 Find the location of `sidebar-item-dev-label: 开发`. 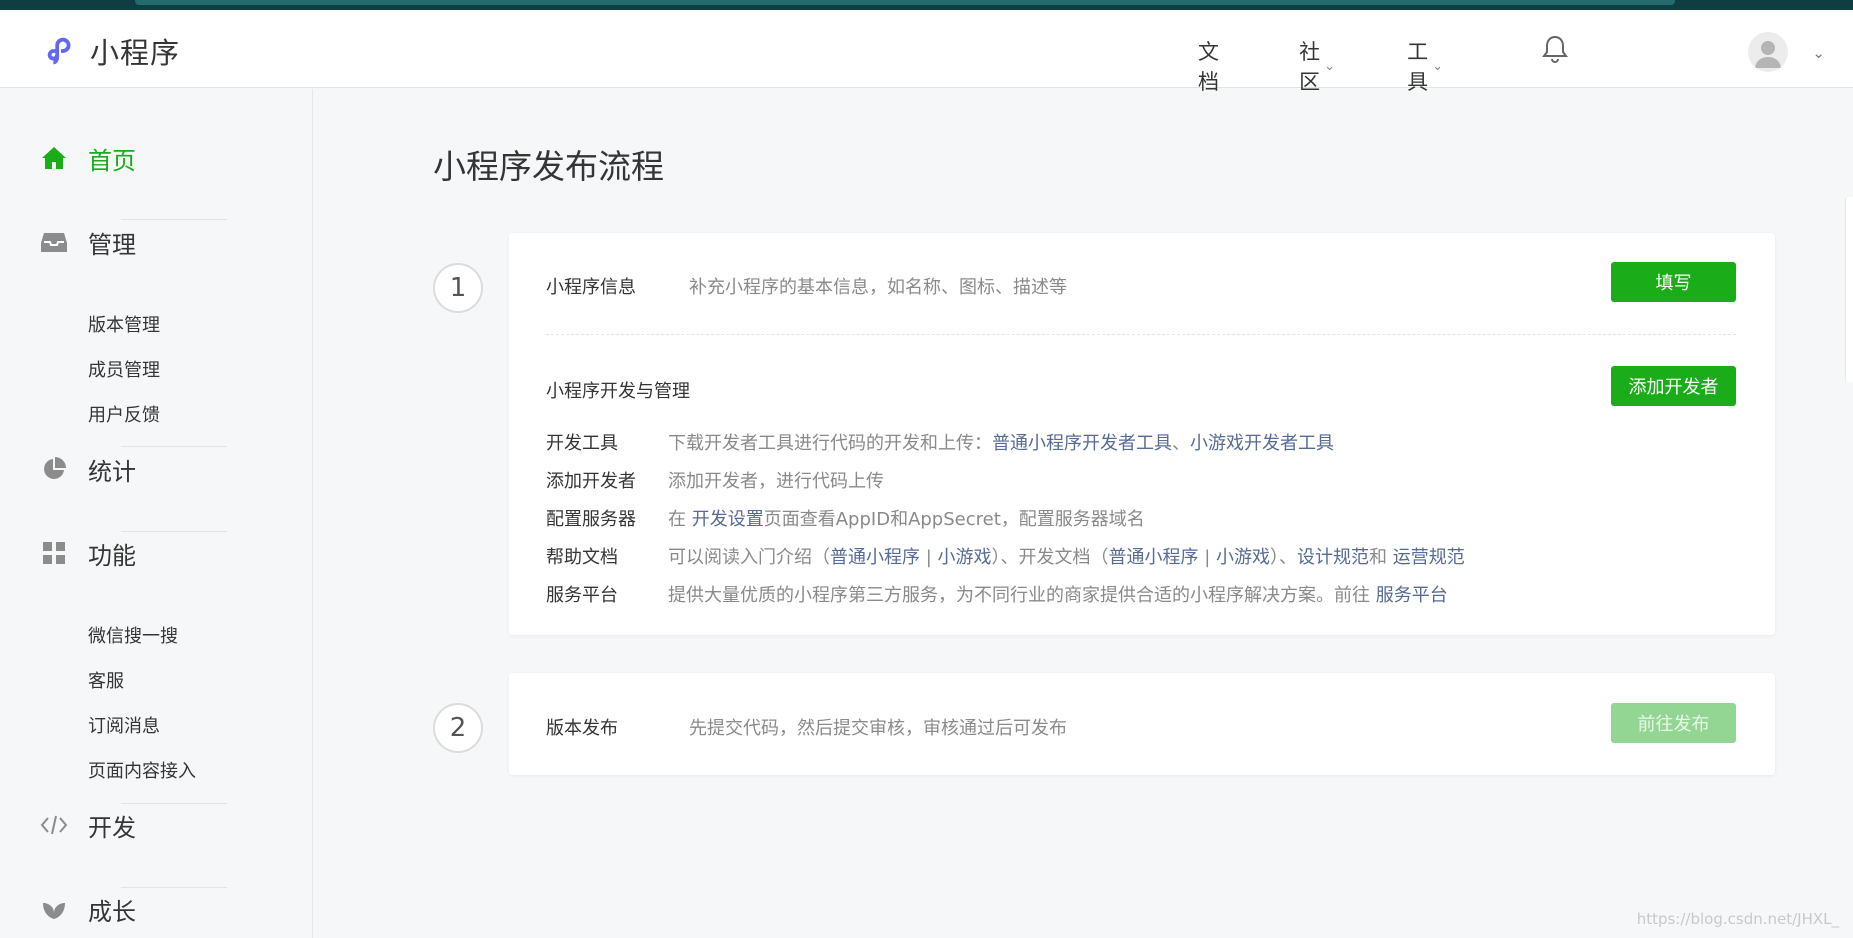

sidebar-item-dev-label: 开发 is located at coordinates (112, 827).